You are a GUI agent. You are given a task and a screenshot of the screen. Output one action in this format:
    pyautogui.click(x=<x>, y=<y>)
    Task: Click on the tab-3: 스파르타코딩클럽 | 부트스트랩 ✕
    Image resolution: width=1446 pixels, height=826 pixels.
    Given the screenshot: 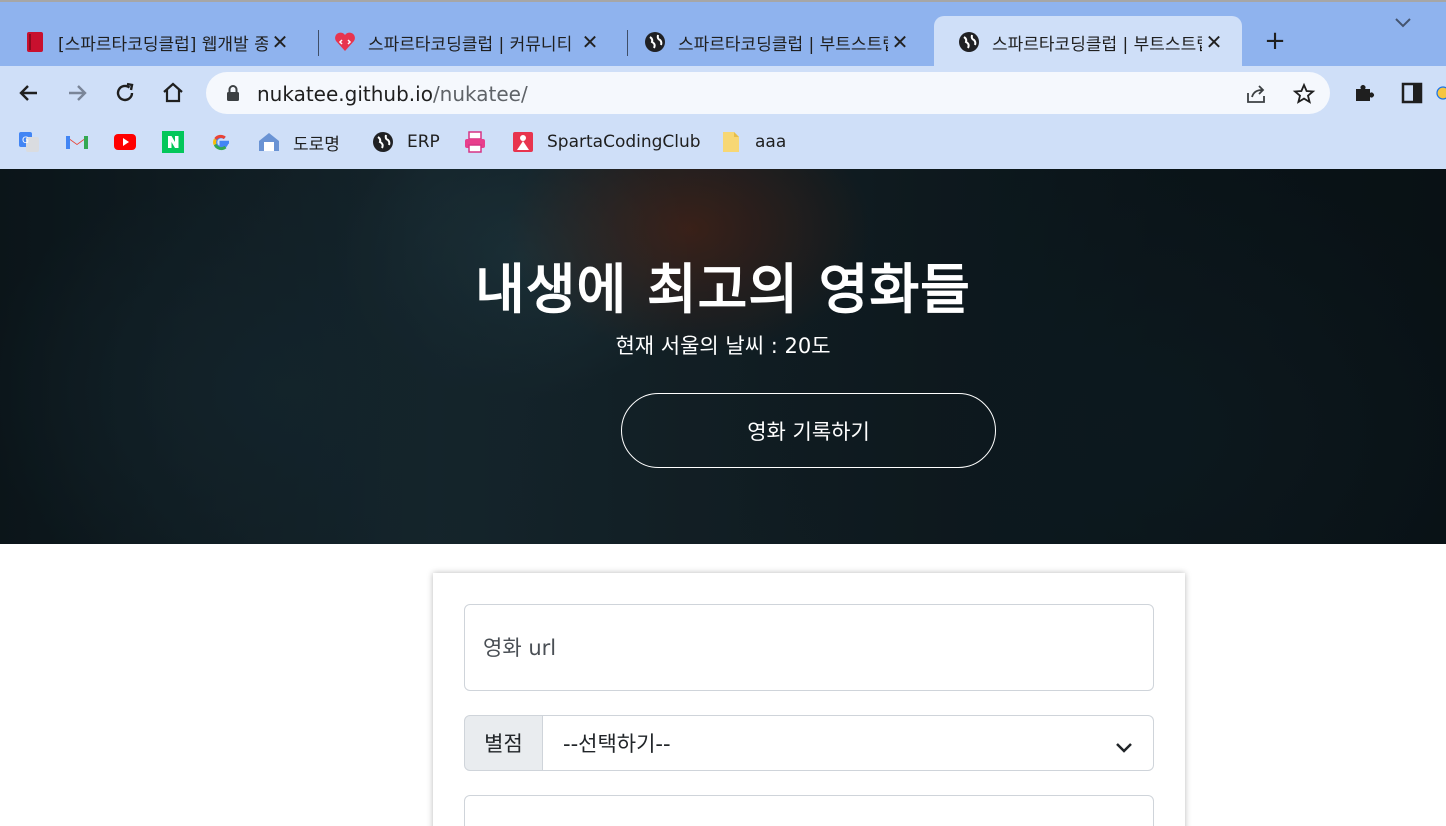 What is the action you would take?
    pyautogui.click(x=771, y=42)
    